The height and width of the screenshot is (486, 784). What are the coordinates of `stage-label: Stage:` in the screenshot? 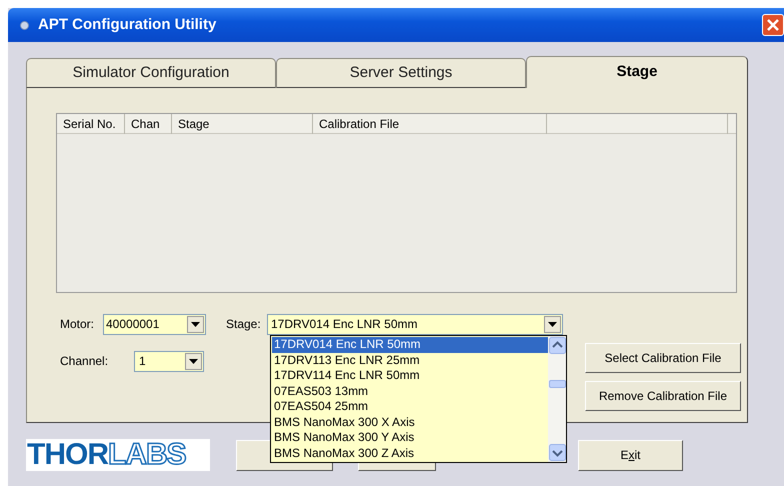 It's located at (244, 324).